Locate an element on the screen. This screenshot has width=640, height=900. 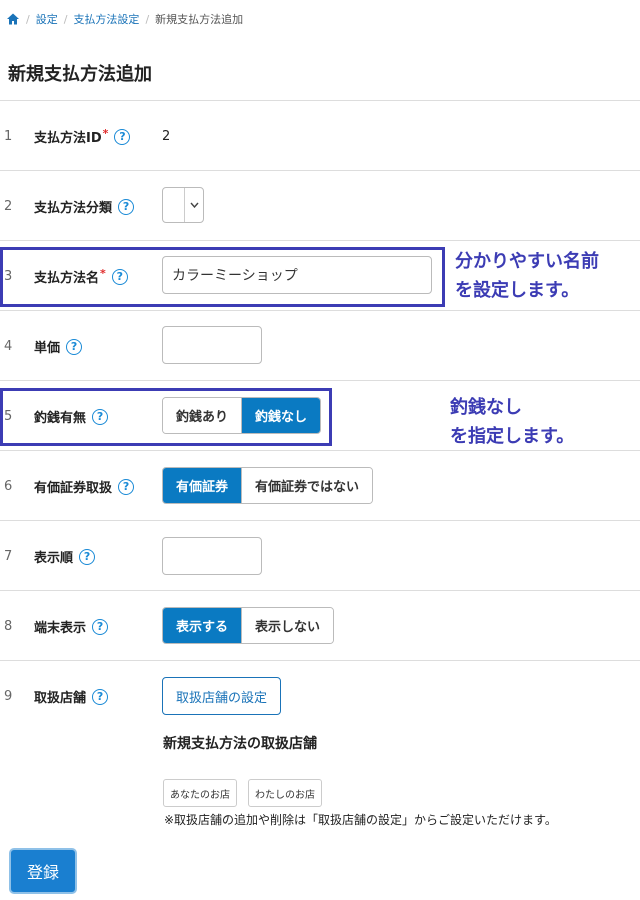
row-number: 1 is located at coordinates (8, 136).